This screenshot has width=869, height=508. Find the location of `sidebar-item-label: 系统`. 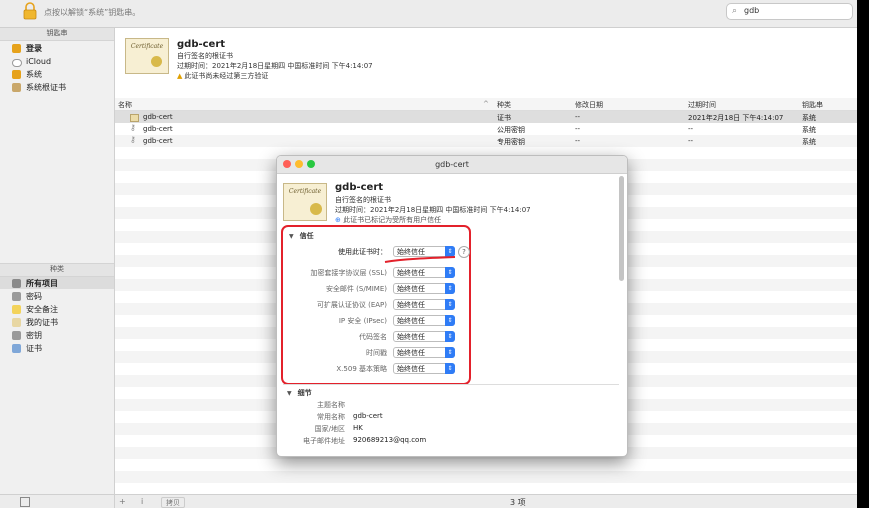

sidebar-item-label: 系统 is located at coordinates (34, 74).